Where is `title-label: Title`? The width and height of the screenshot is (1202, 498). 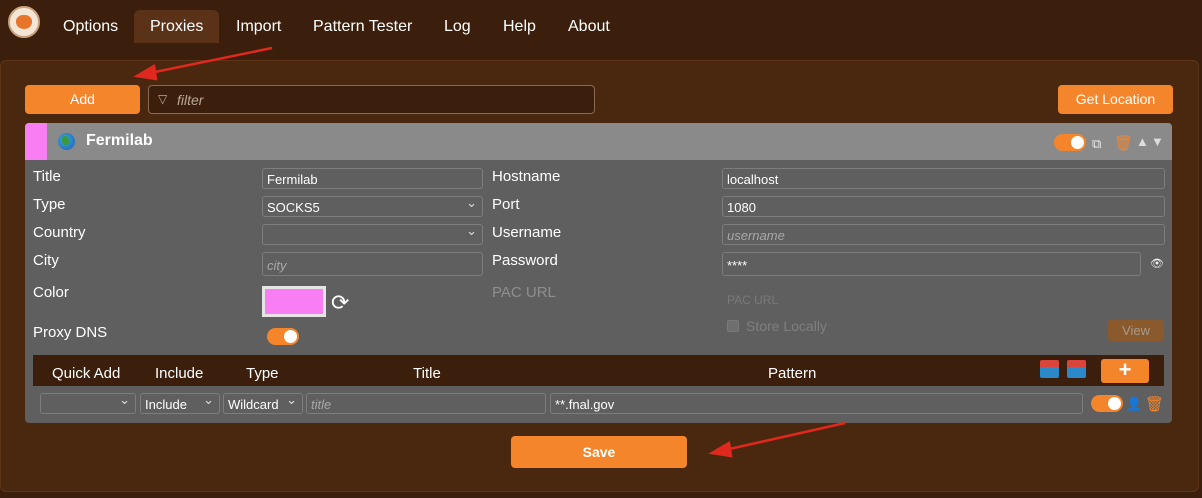
title-label: Title is located at coordinates (47, 176).